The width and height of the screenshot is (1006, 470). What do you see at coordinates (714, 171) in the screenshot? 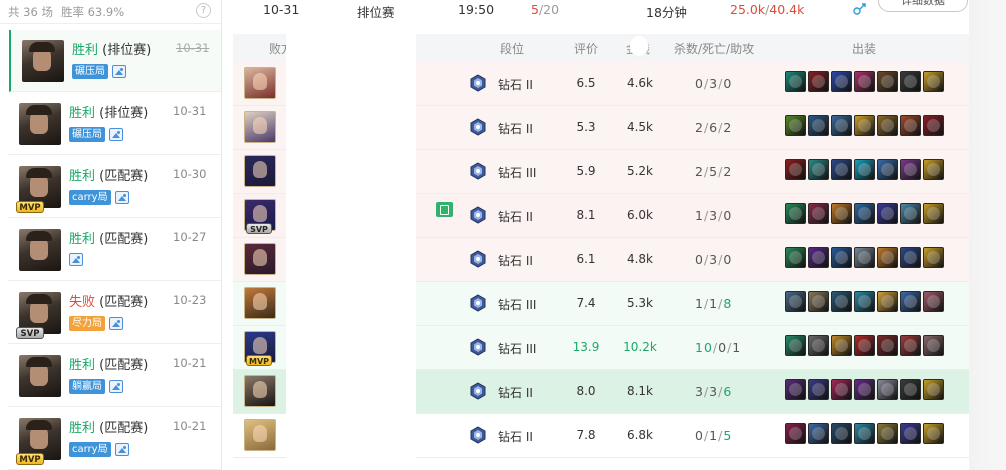
I see `deaths: 5` at bounding box center [714, 171].